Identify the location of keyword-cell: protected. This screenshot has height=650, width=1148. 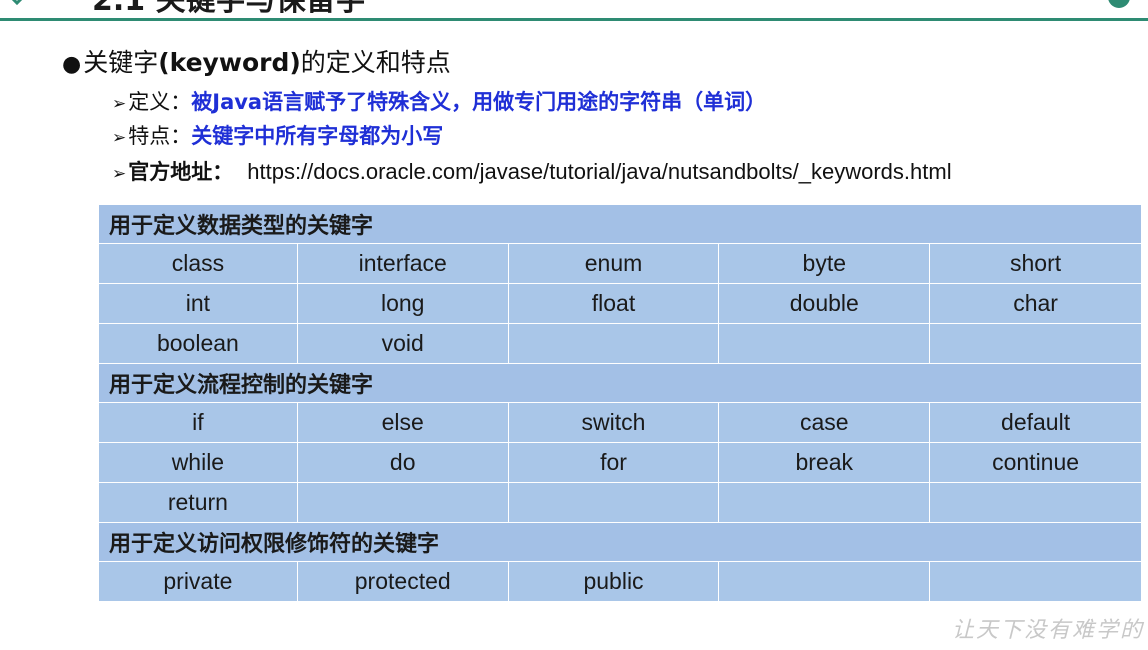
(402, 581).